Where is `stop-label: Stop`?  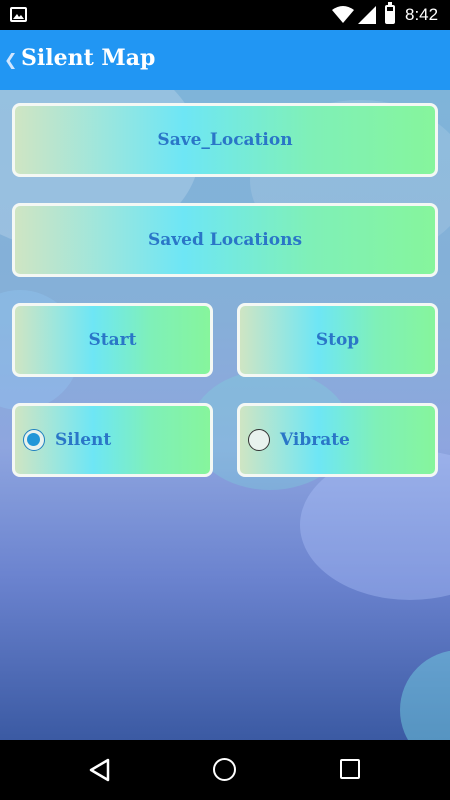 stop-label: Stop is located at coordinates (337, 340).